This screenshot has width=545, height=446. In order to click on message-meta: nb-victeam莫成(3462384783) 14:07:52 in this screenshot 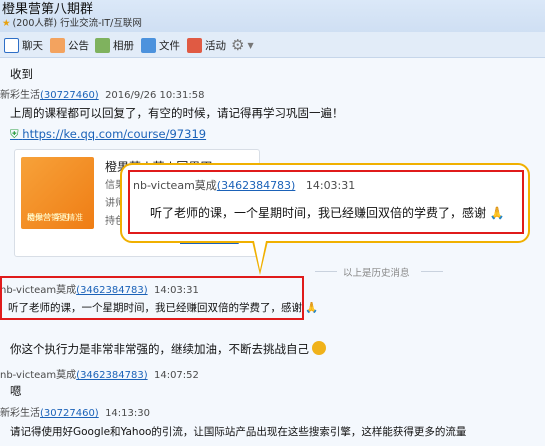, I will do `click(99, 373)`.